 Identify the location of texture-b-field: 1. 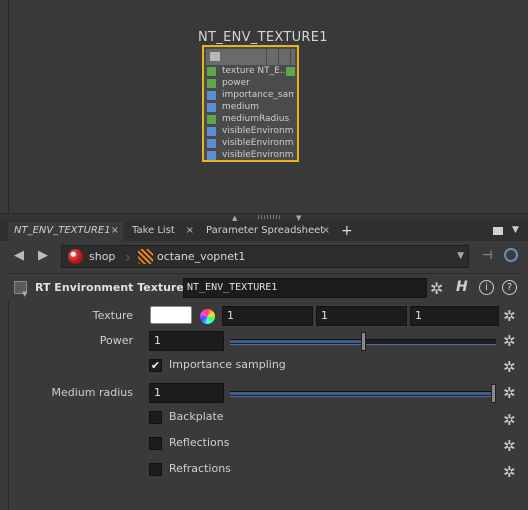
(454, 316).